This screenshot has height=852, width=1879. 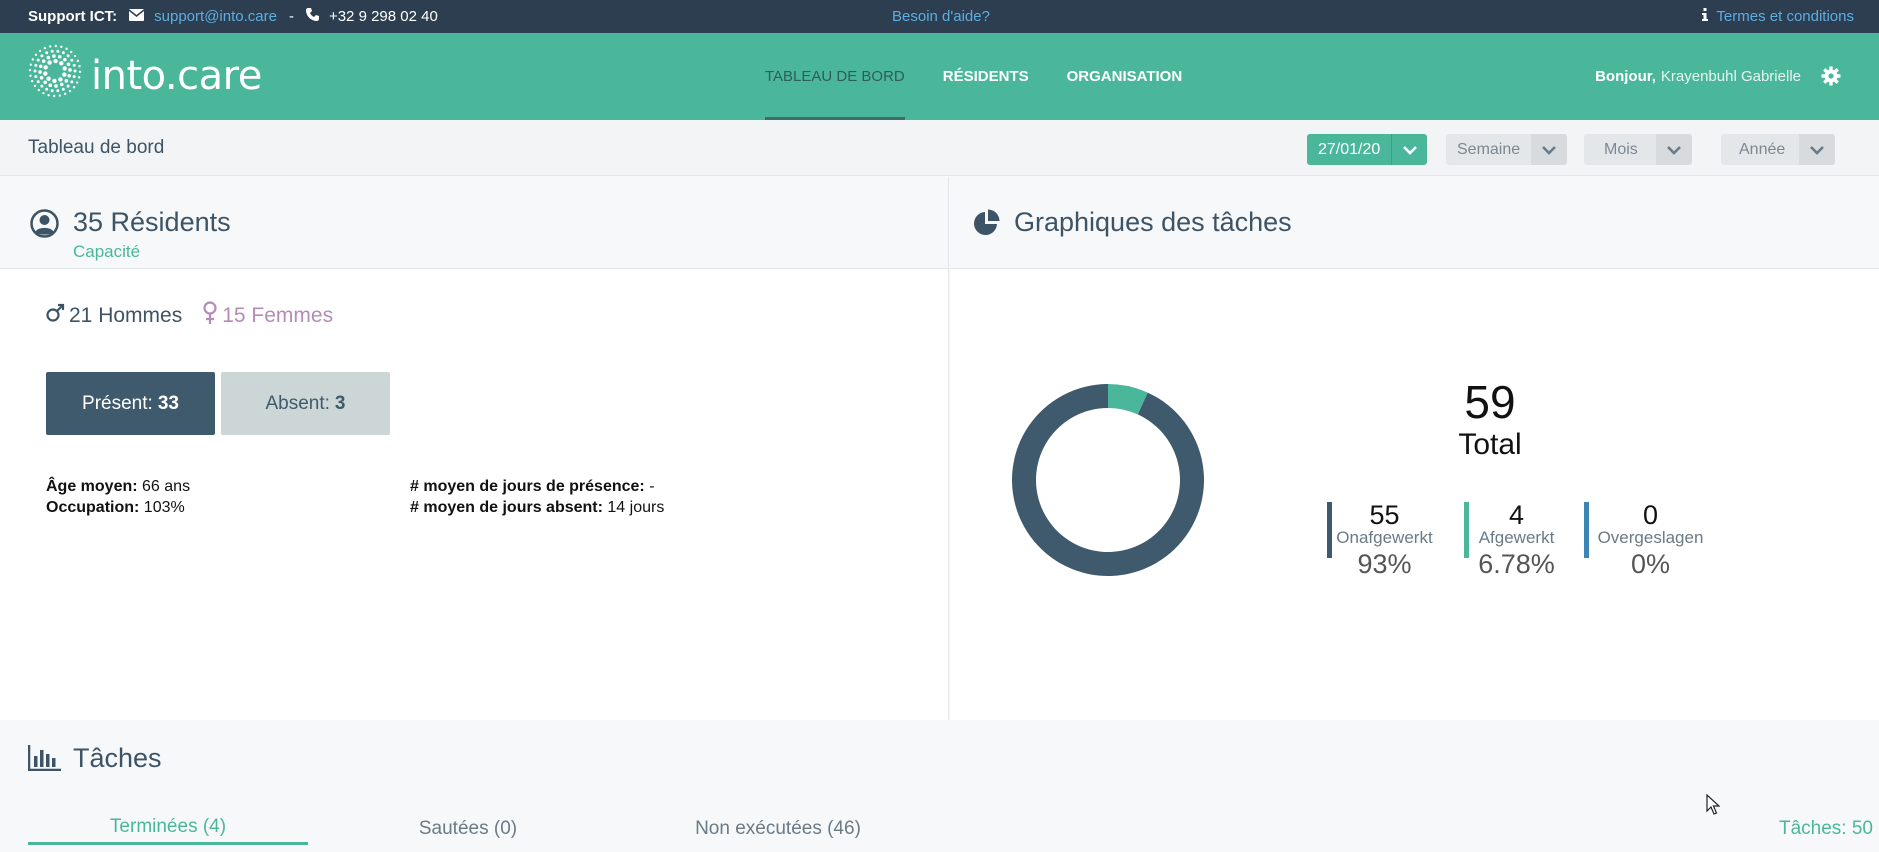 I want to click on main-nav: TABLEAU DE BORD RÉSIDENTS ORGANISATION, so click(x=992, y=76).